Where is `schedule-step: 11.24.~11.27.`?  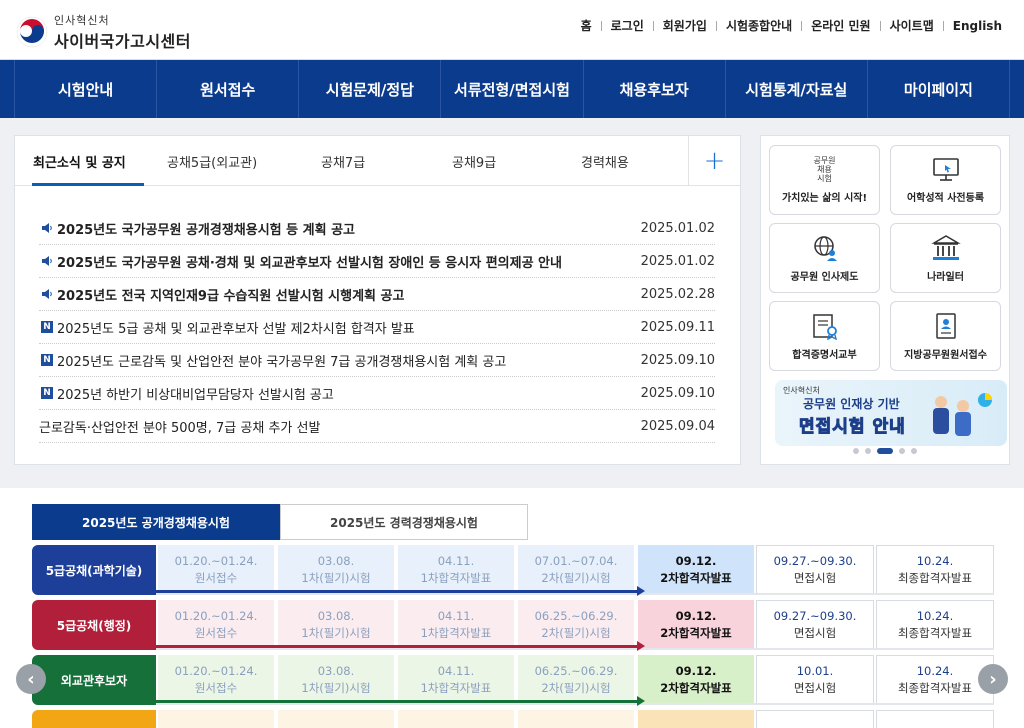
schedule-step: 11.24.~11.27. is located at coordinates (815, 719).